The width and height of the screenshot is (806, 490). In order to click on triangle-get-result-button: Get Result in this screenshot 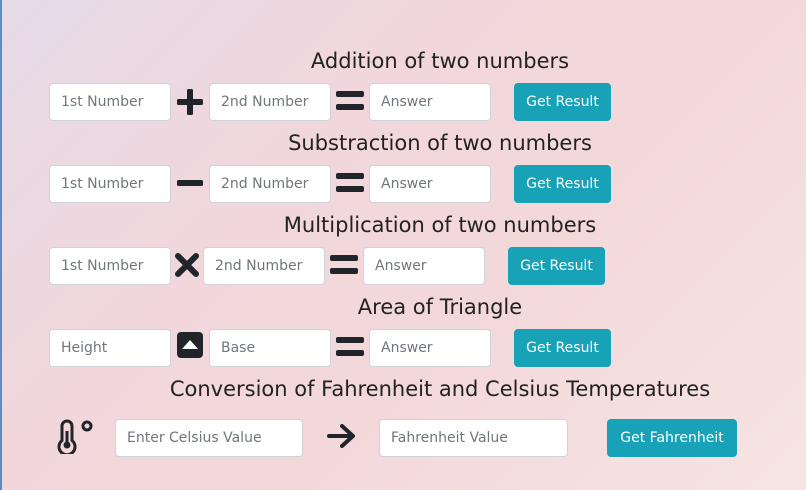, I will do `click(562, 348)`.